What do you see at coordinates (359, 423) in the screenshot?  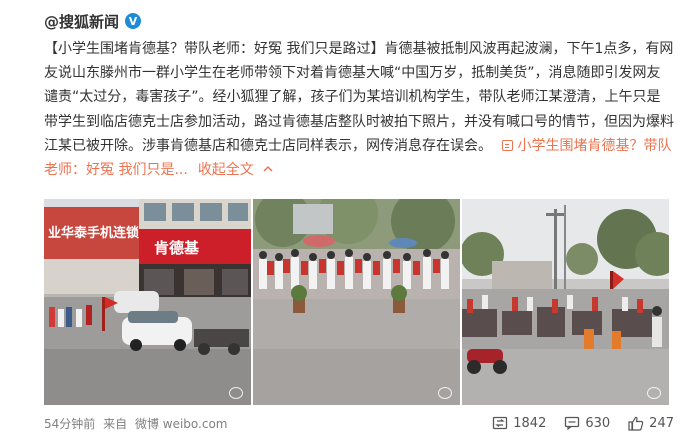 I see `post-footer: 54分钟前 来自 微博 weibo.com 1842 630 247` at bounding box center [359, 423].